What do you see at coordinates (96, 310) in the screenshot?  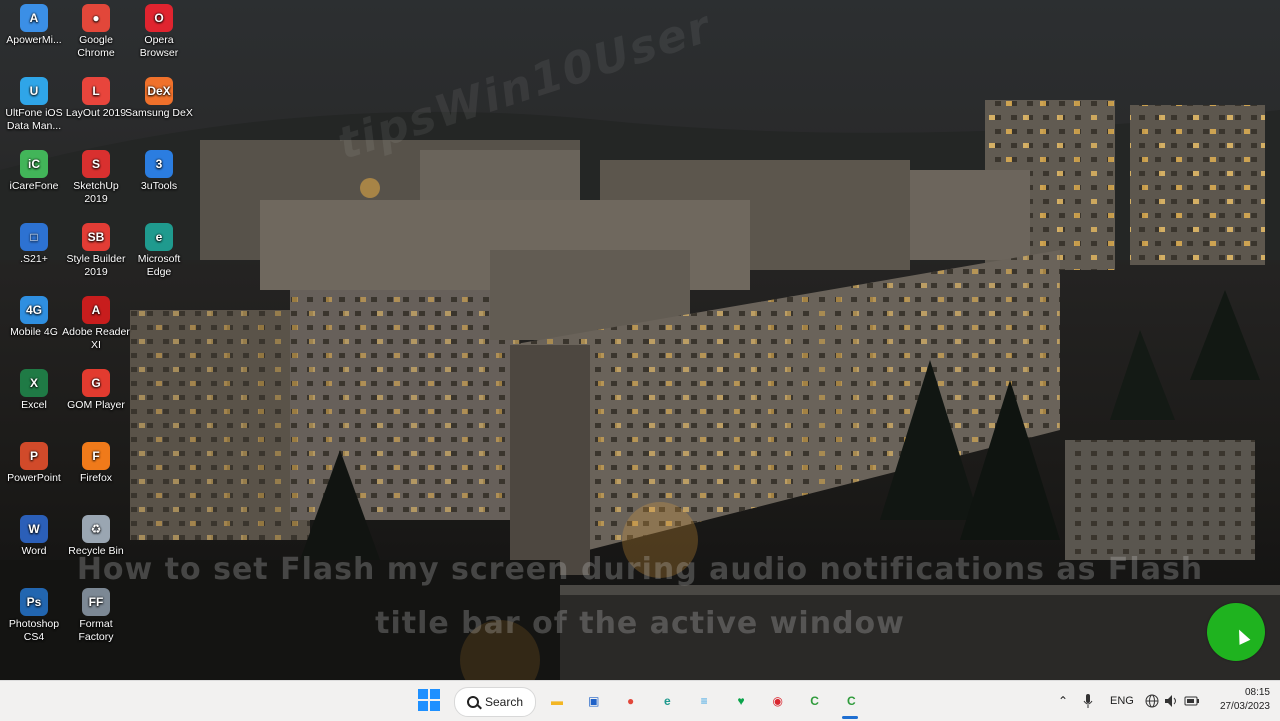 I see `adobe-reader-icon: A` at bounding box center [96, 310].